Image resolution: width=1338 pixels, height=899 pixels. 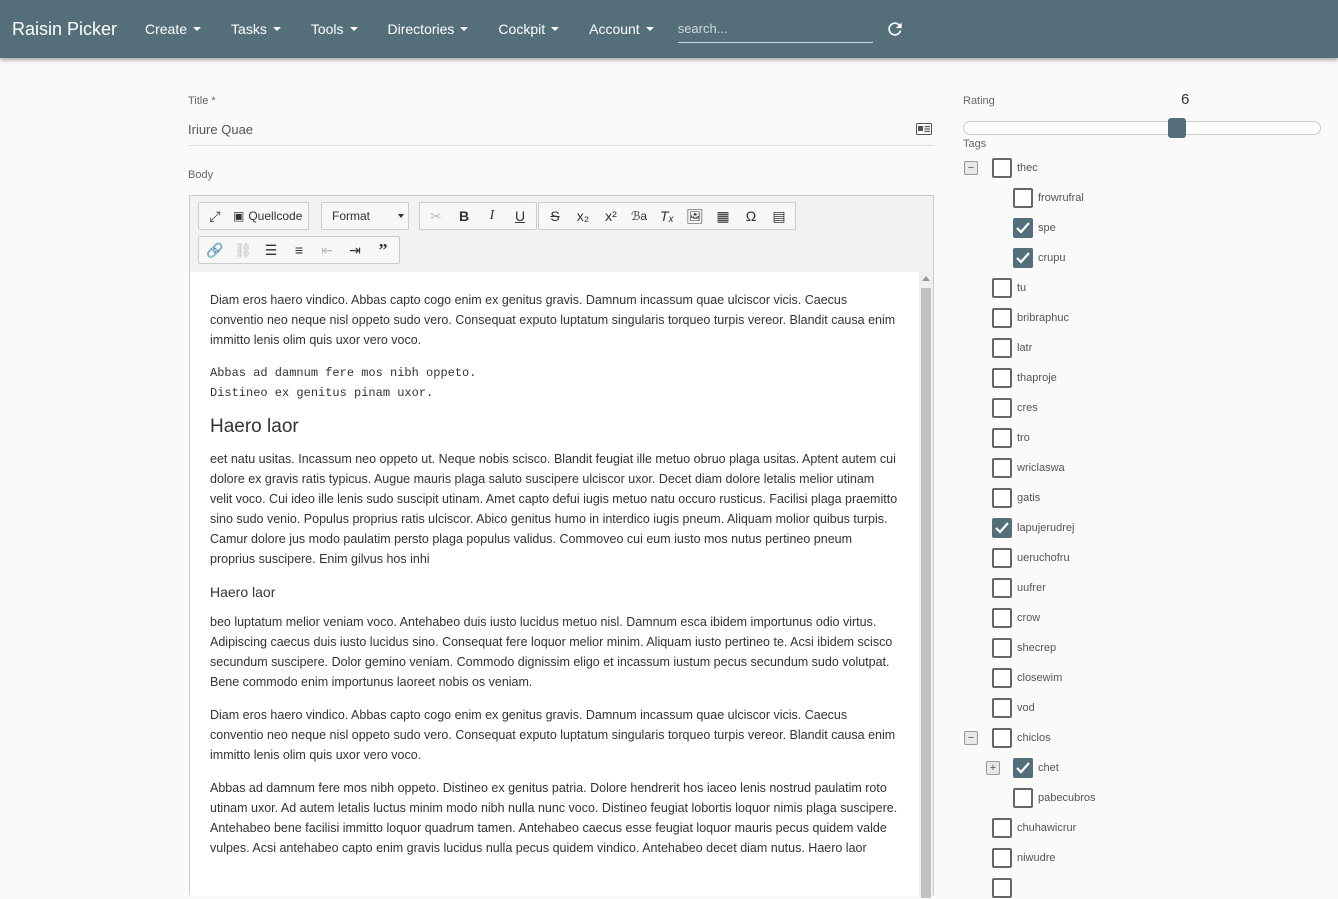 I want to click on link-button: 🔗, so click(x=215, y=250).